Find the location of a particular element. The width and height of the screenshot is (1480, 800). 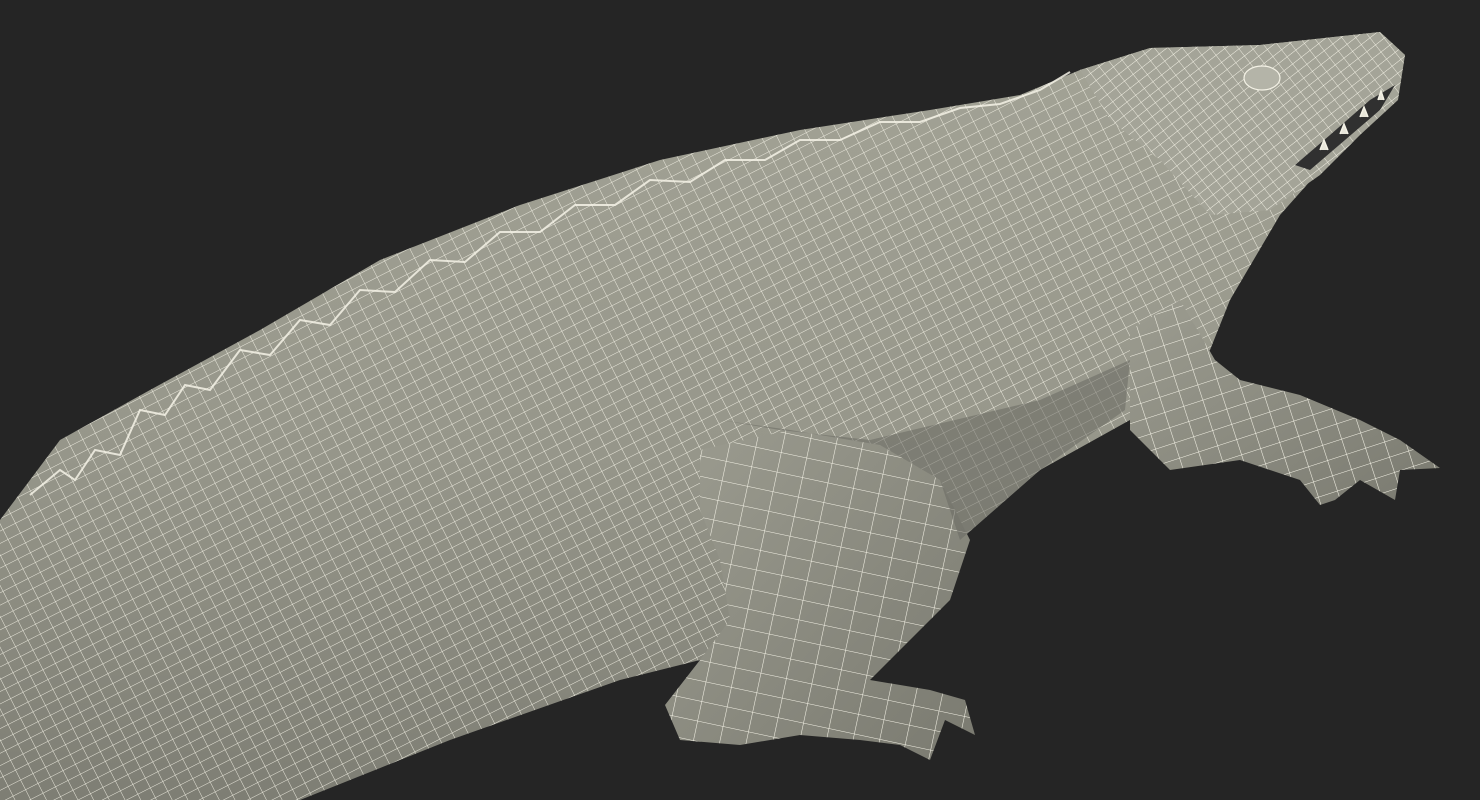

front-leg is located at coordinates (1285, 402).